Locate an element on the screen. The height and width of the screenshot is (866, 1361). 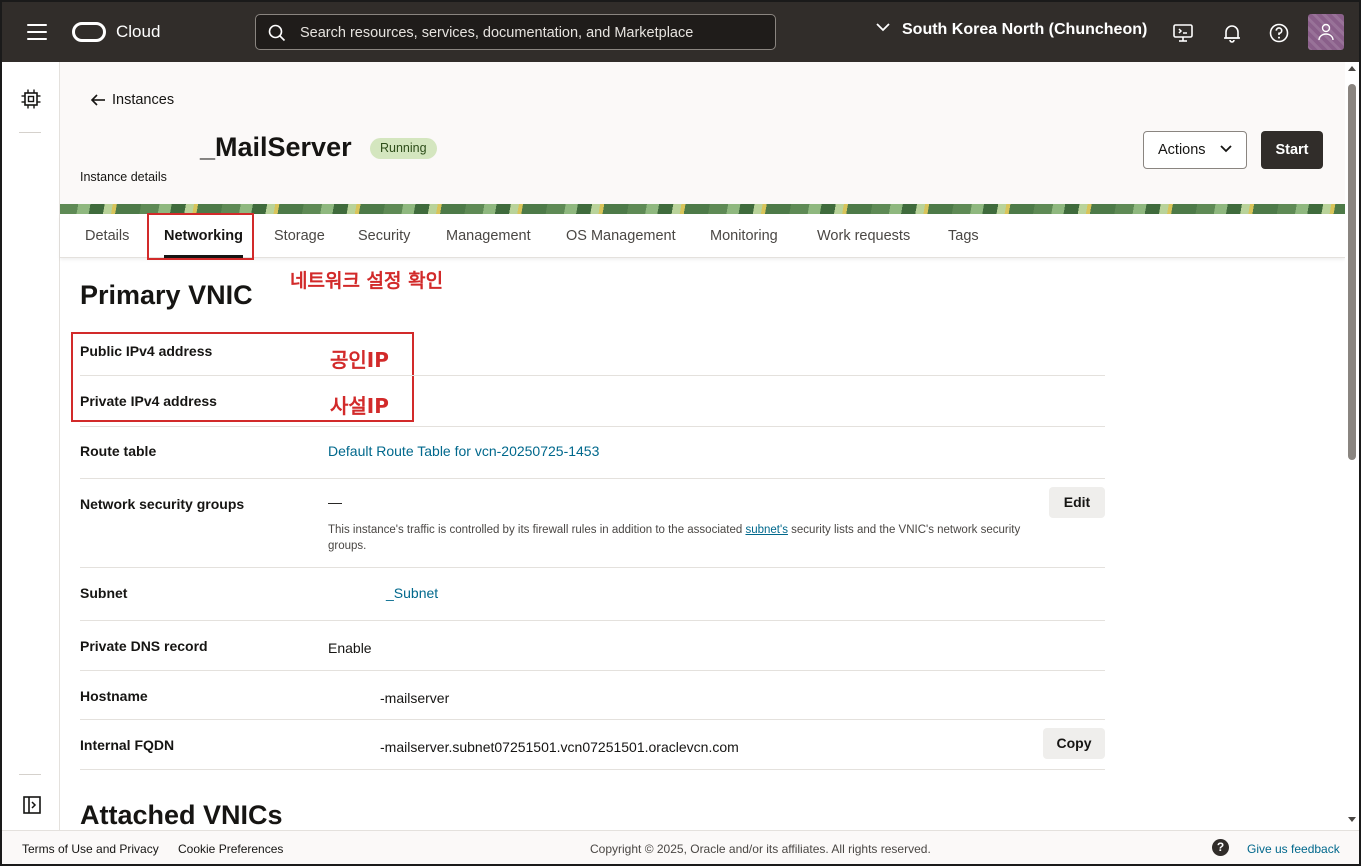
tab-monitoring: Monitoring is located at coordinates (744, 236).